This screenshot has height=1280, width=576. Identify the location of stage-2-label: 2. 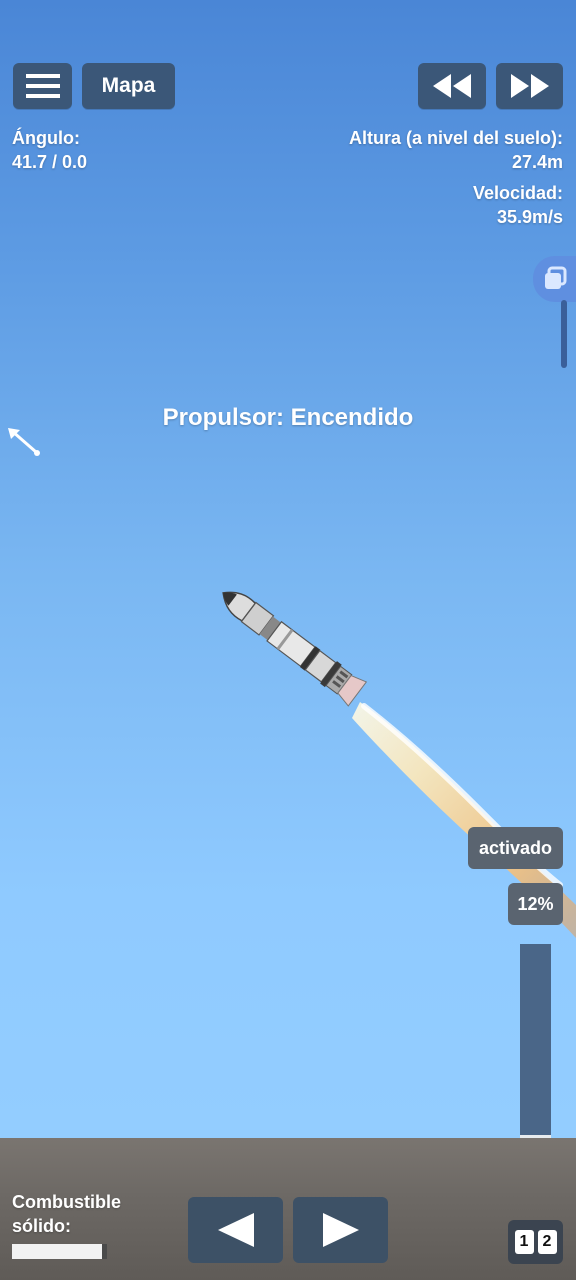
(547, 1242).